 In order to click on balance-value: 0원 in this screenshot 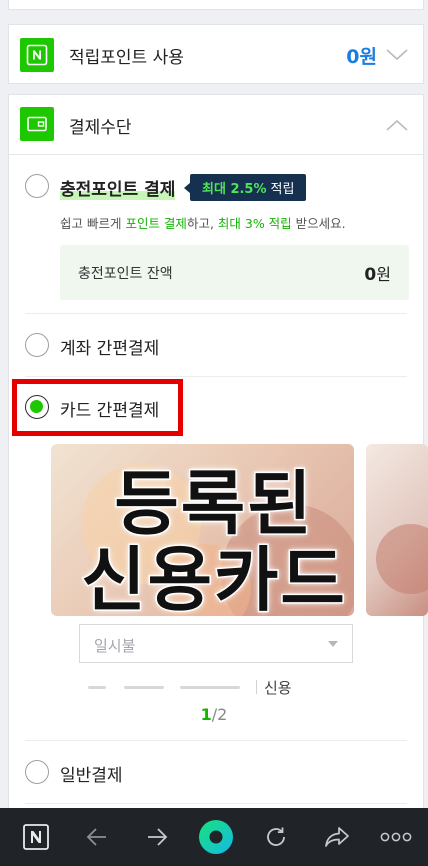, I will do `click(377, 275)`.